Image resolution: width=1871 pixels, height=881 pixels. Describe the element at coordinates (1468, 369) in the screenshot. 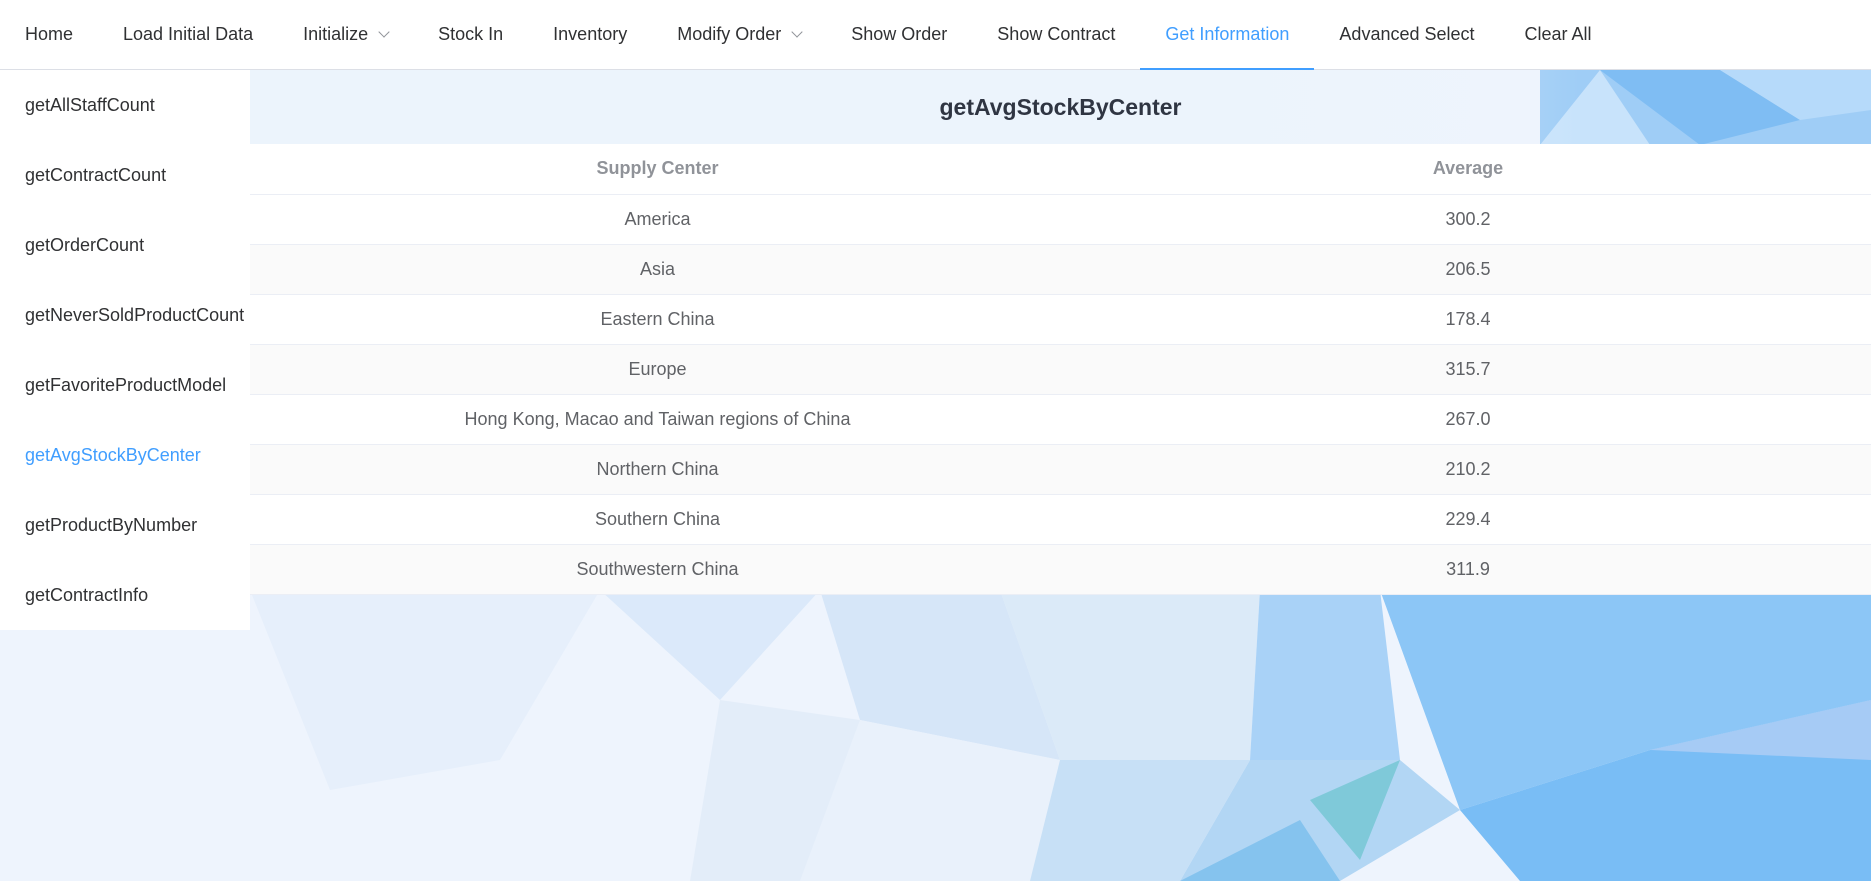

I see `cell-average: 315.7` at that location.